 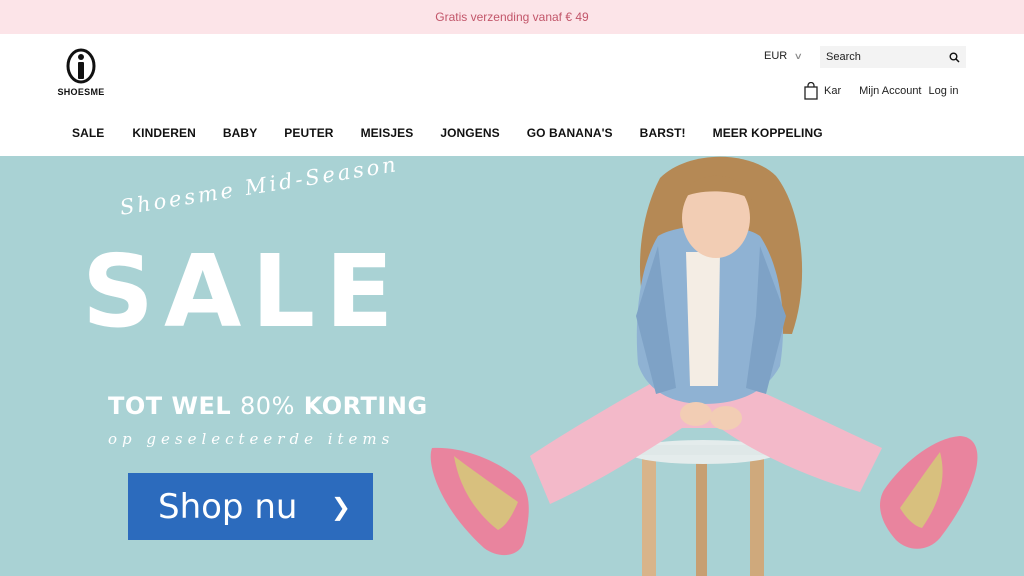 I want to click on hero-title: SALE, so click(x=243, y=291).